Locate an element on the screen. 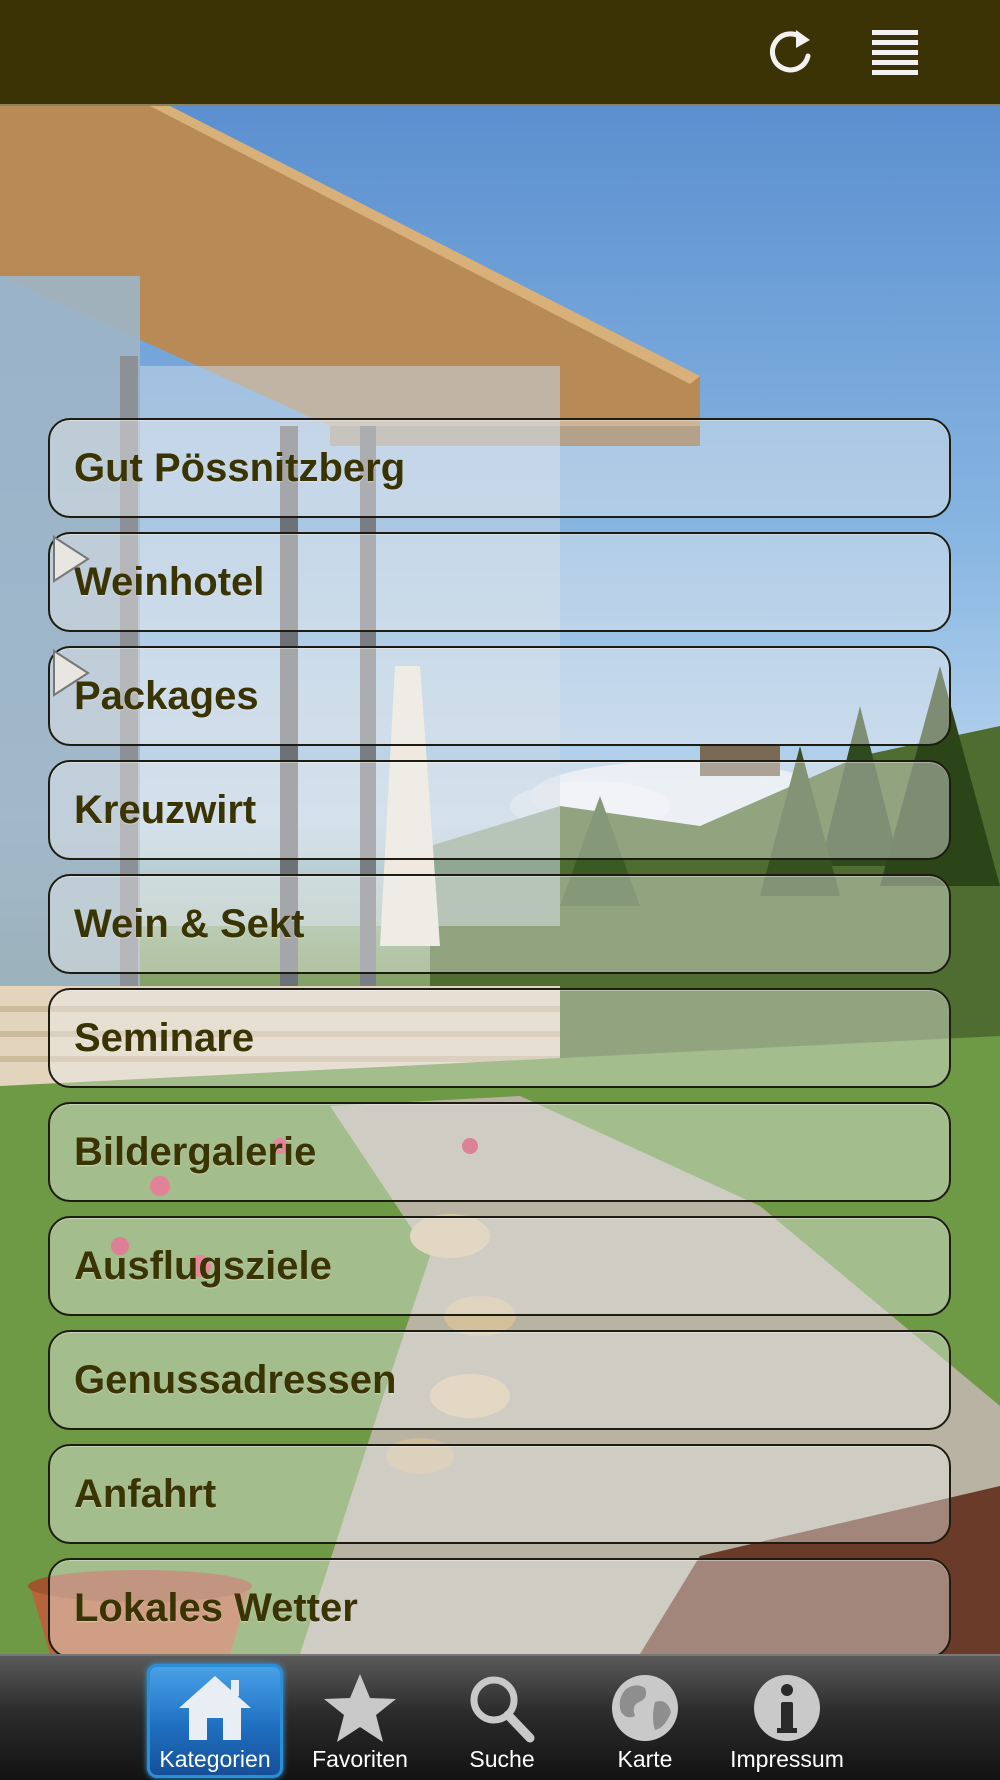  refresh-button is located at coordinates (790, 52).